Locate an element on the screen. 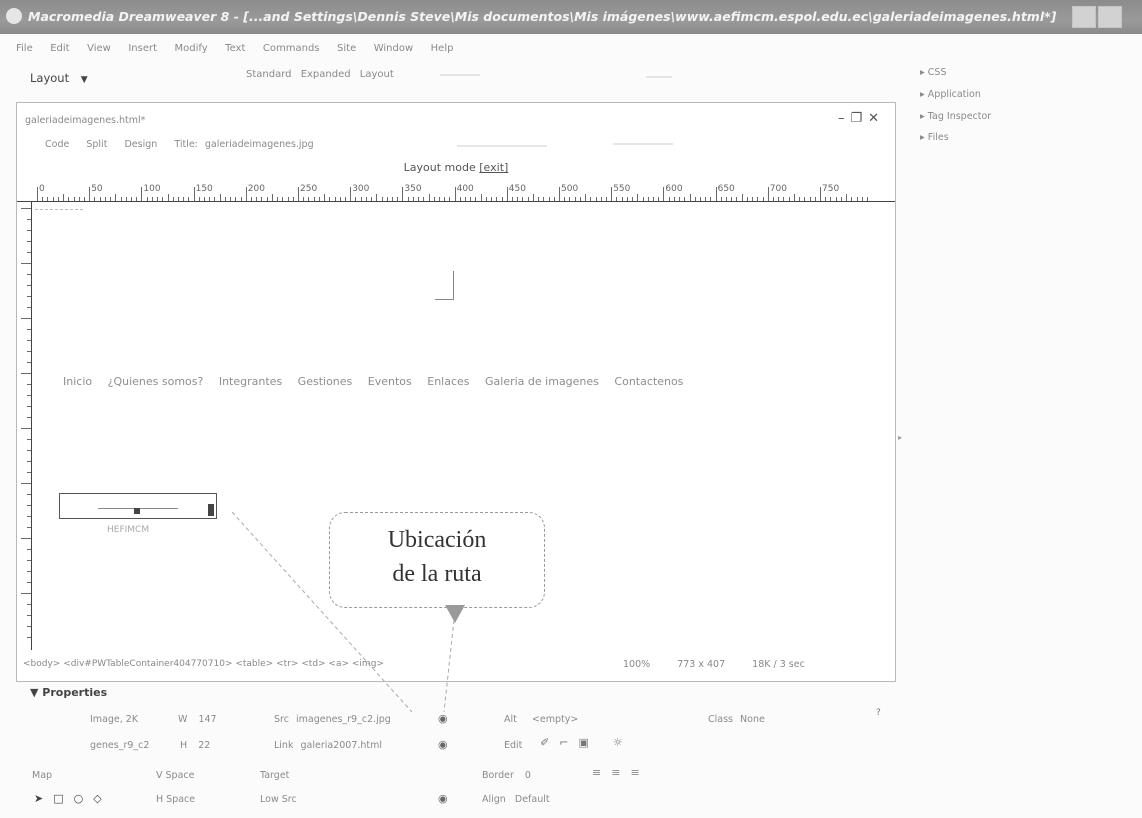  panel-tag-inspector: ▸ Tag Inspector is located at coordinates (955, 116).